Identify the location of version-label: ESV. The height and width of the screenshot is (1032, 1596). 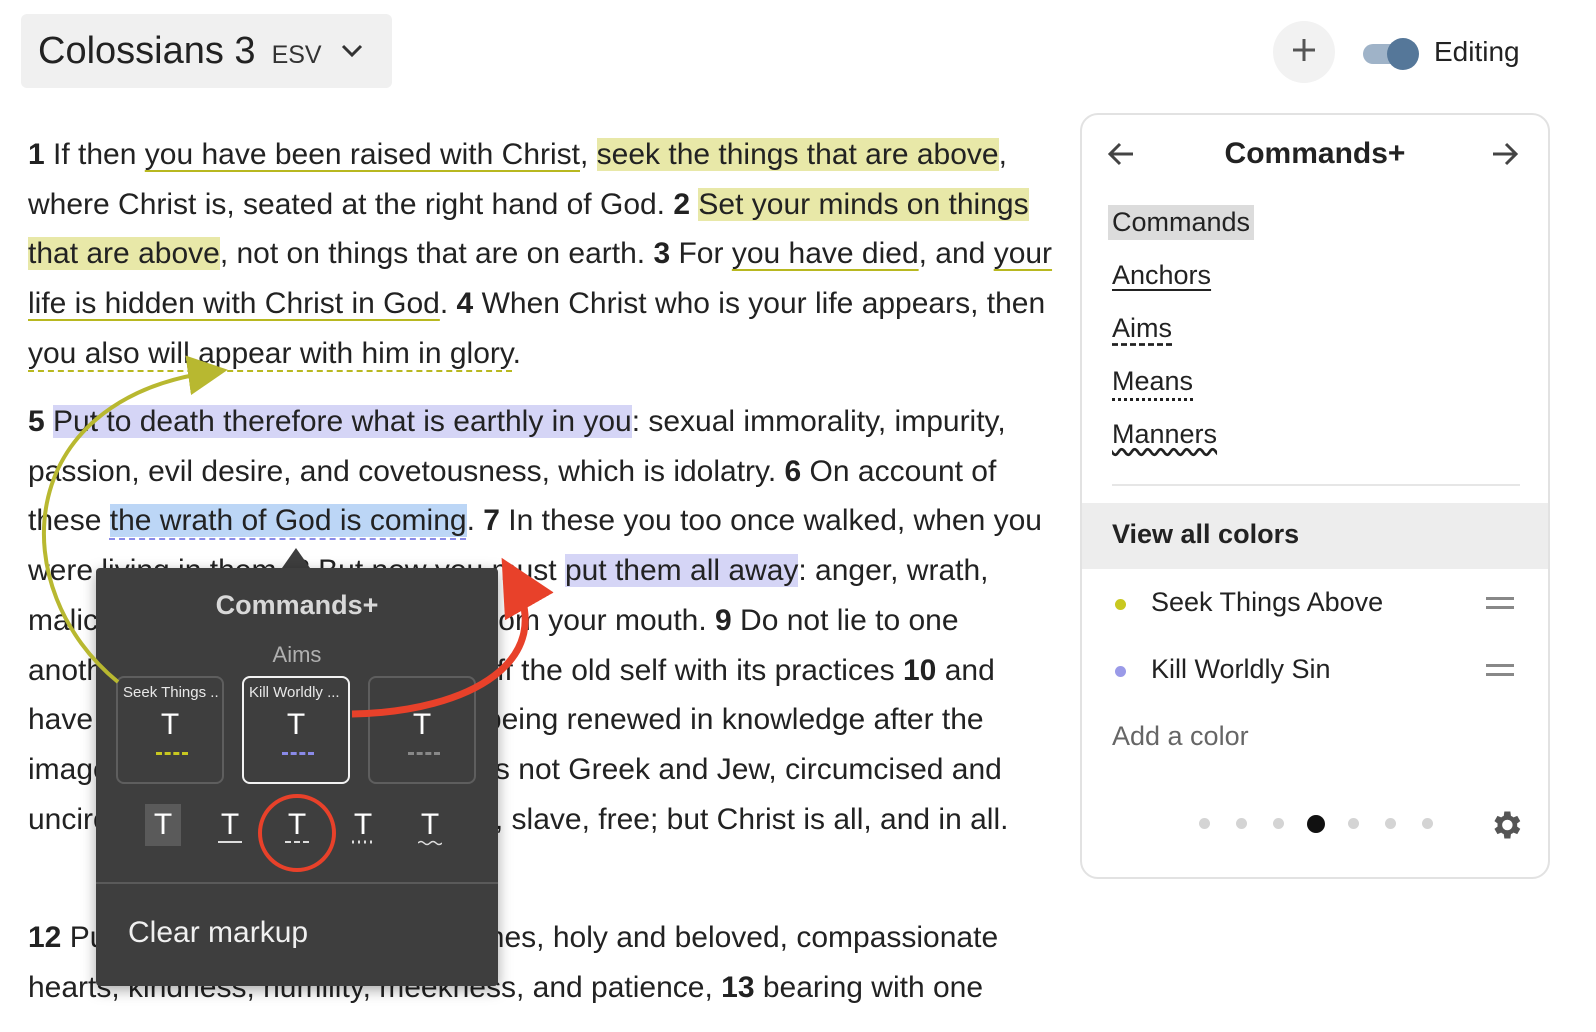
(296, 54).